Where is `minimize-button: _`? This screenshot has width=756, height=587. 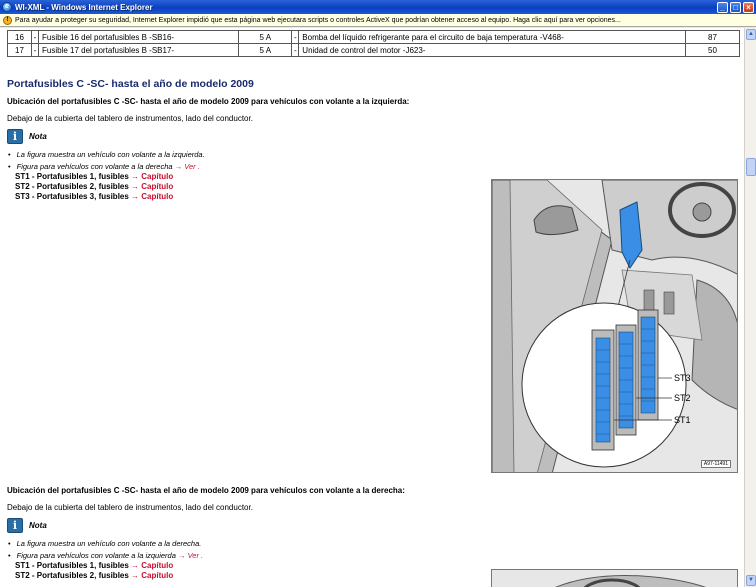 minimize-button: _ is located at coordinates (722, 7).